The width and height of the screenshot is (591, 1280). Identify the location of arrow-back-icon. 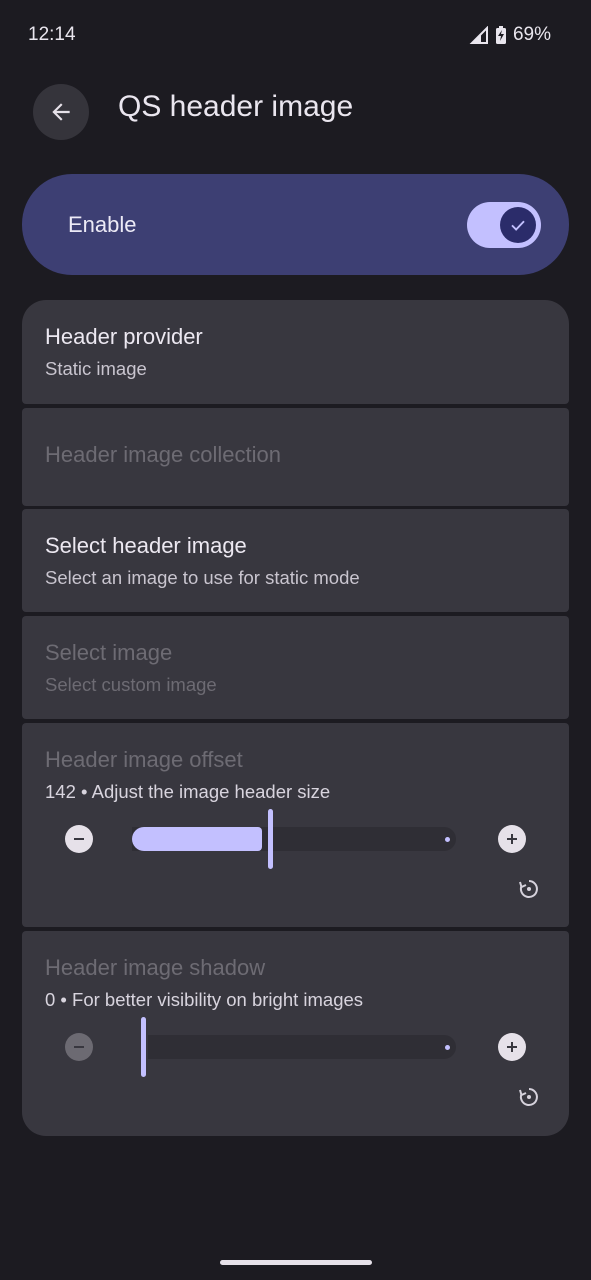
(61, 112).